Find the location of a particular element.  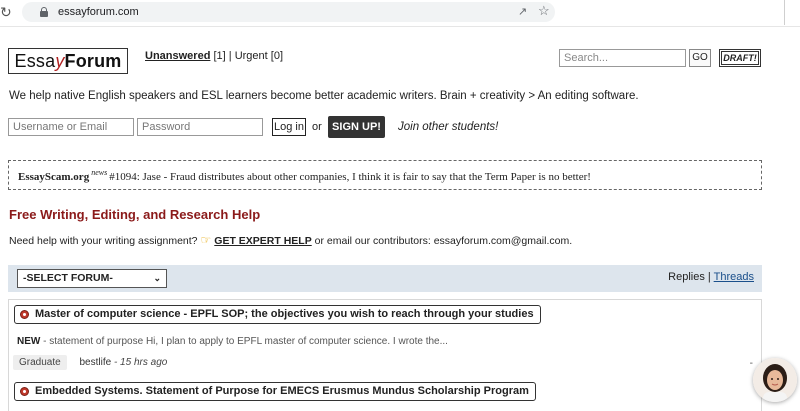

forum-bar: -SELECT FORUM- ⌄ Replies | Threads is located at coordinates (385, 278).